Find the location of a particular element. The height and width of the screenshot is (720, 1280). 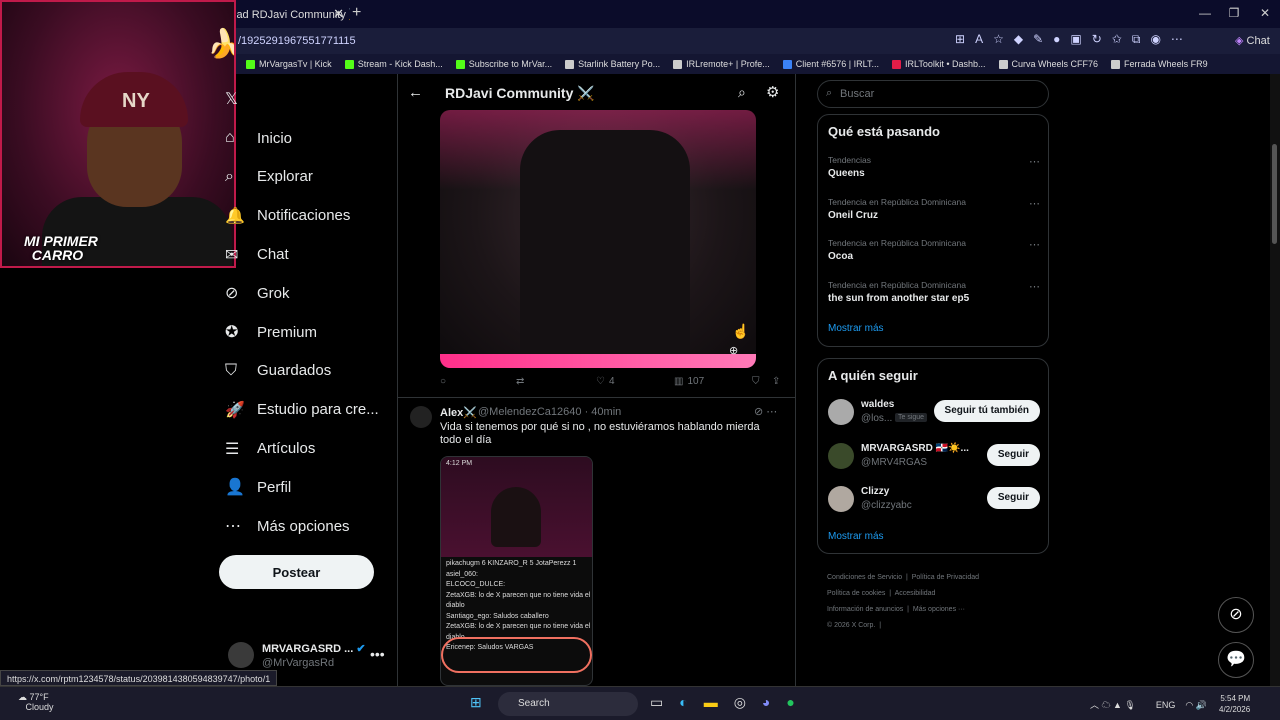

footer-link: Información de anuncios is located at coordinates (865, 609).